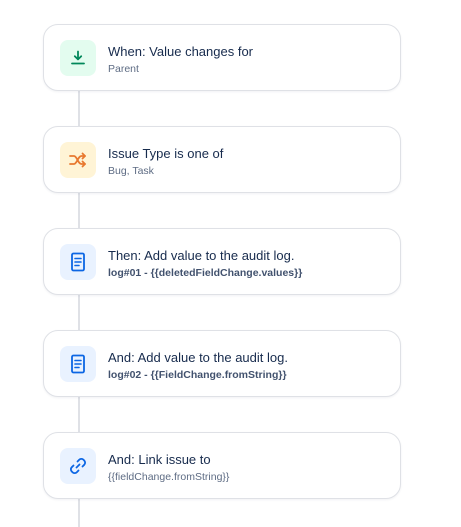 This screenshot has width=461, height=527. Describe the element at coordinates (123, 69) in the screenshot. I see `step-subtitle: Parent` at that location.